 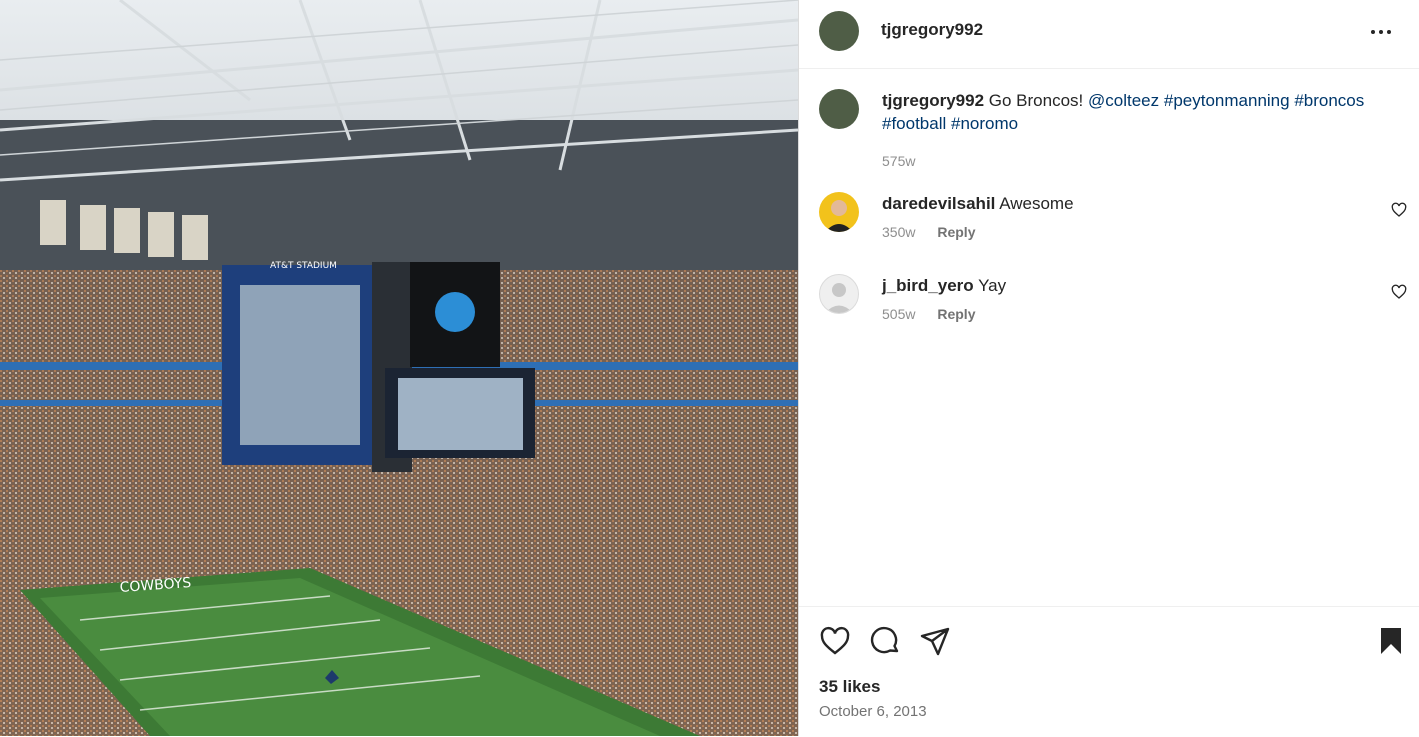 What do you see at coordinates (1109, 34) in the screenshot?
I see `post-header: tjgregory992` at bounding box center [1109, 34].